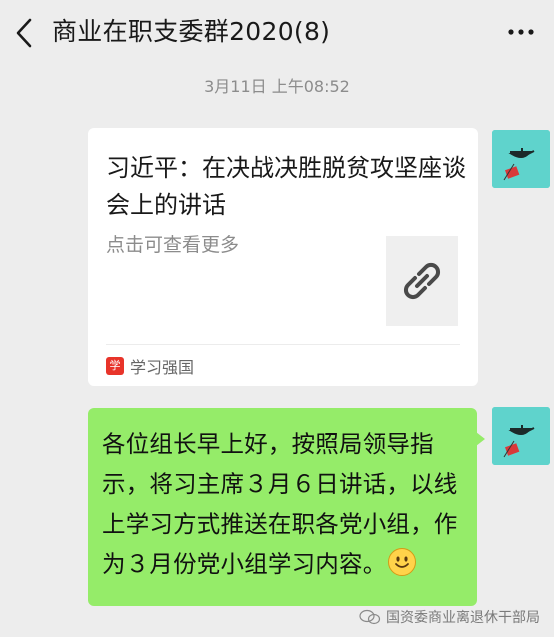 Image resolution: width=554 pixels, height=637 pixels. I want to click on more-dots-icon, so click(521, 32).